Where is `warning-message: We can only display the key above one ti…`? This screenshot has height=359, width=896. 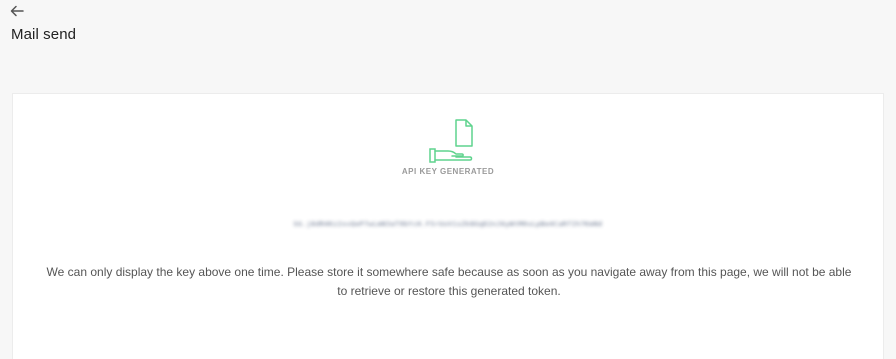 warning-message: We can only display the key above one ti… is located at coordinates (449, 281).